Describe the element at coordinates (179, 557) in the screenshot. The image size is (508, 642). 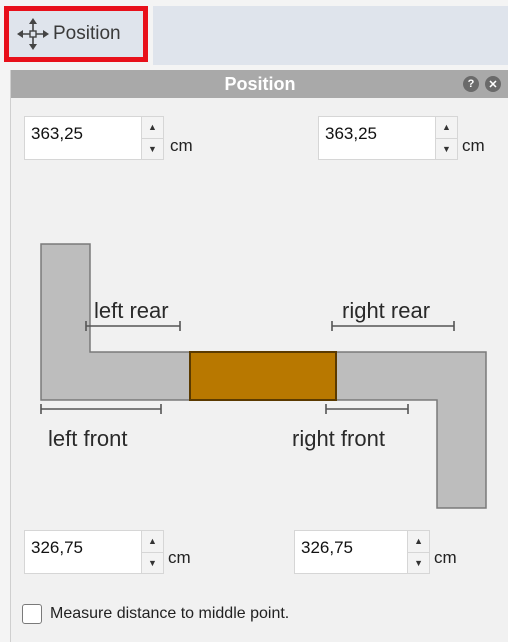
I see `left-front-unit: cm` at that location.